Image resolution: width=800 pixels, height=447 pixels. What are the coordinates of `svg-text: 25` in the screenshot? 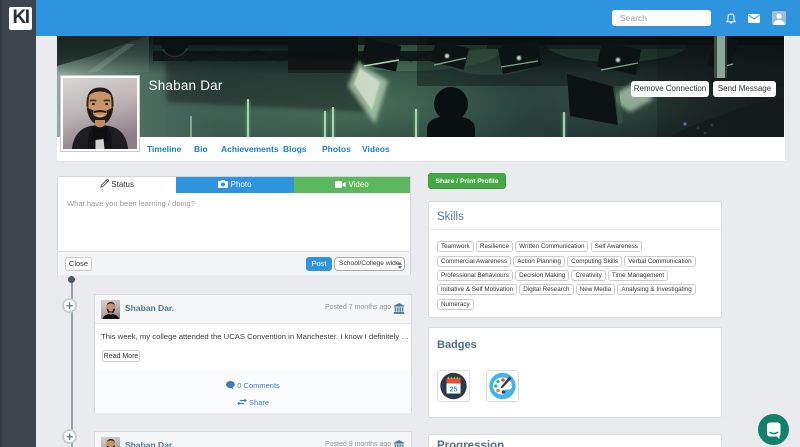 It's located at (454, 390).